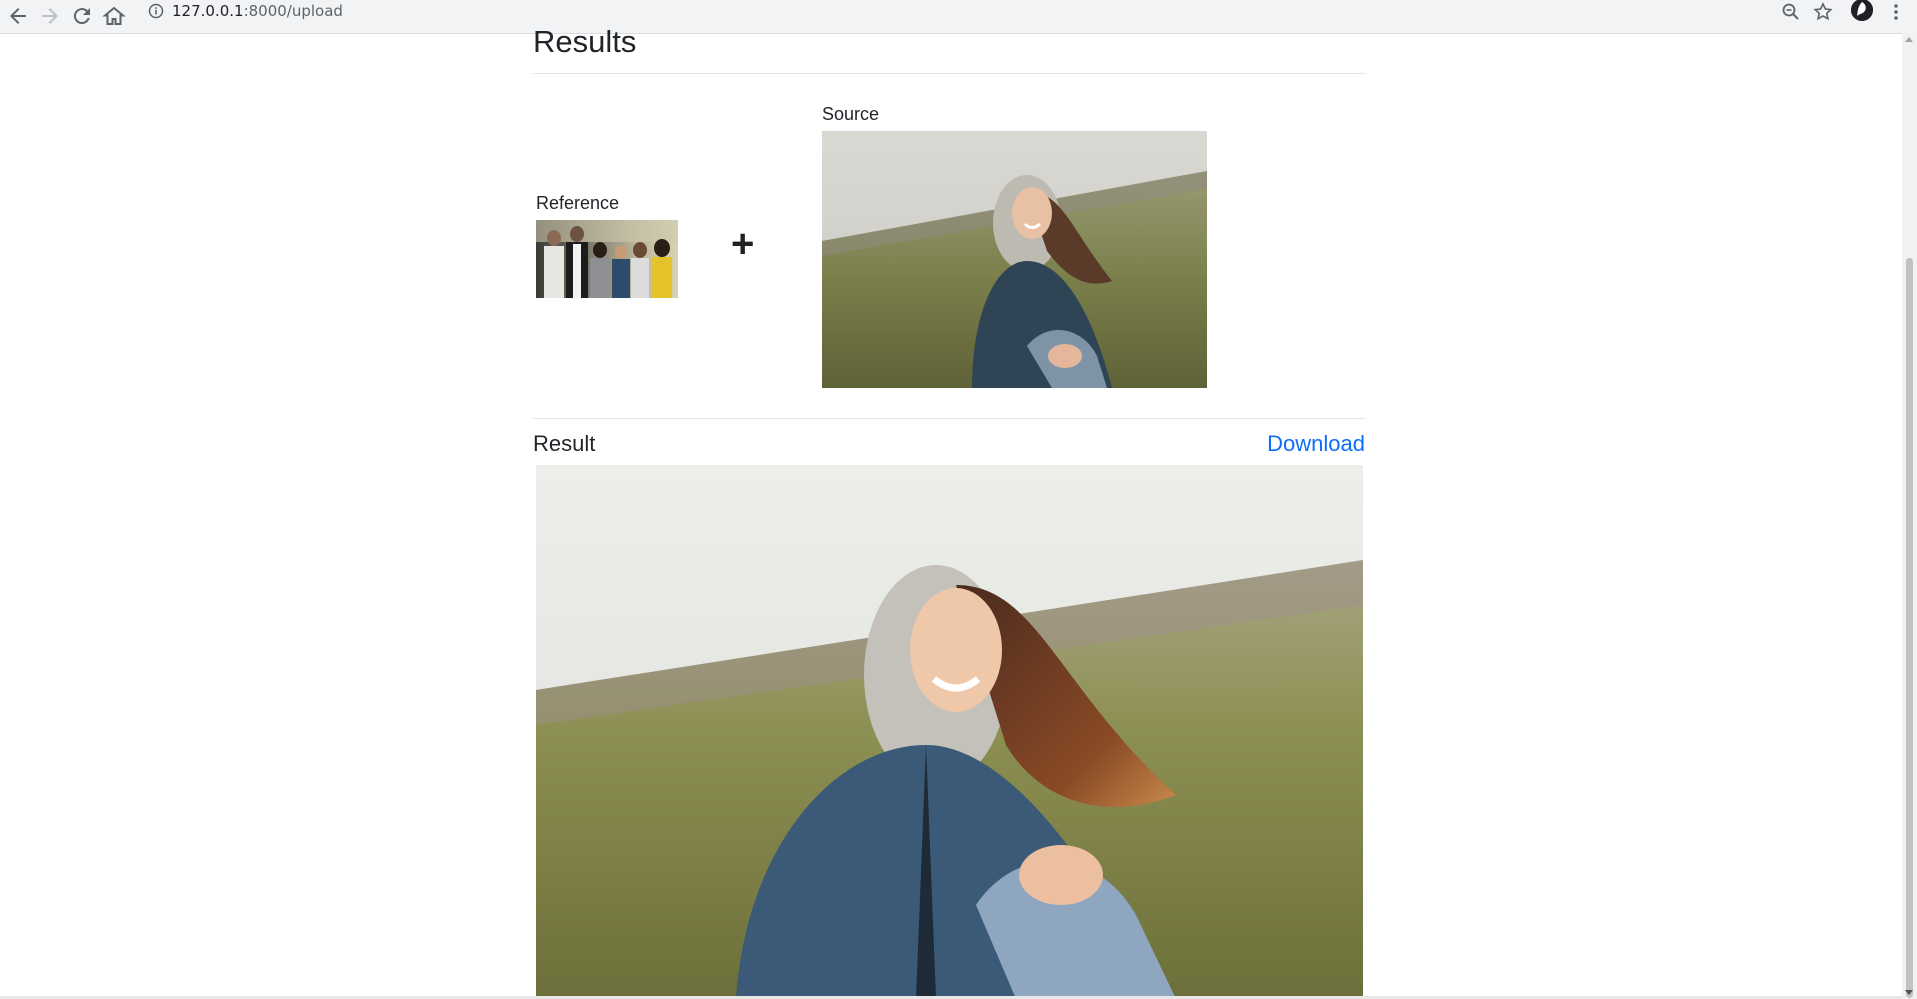 This screenshot has height=999, width=1917. I want to click on zoom-icon, so click(1791, 12).